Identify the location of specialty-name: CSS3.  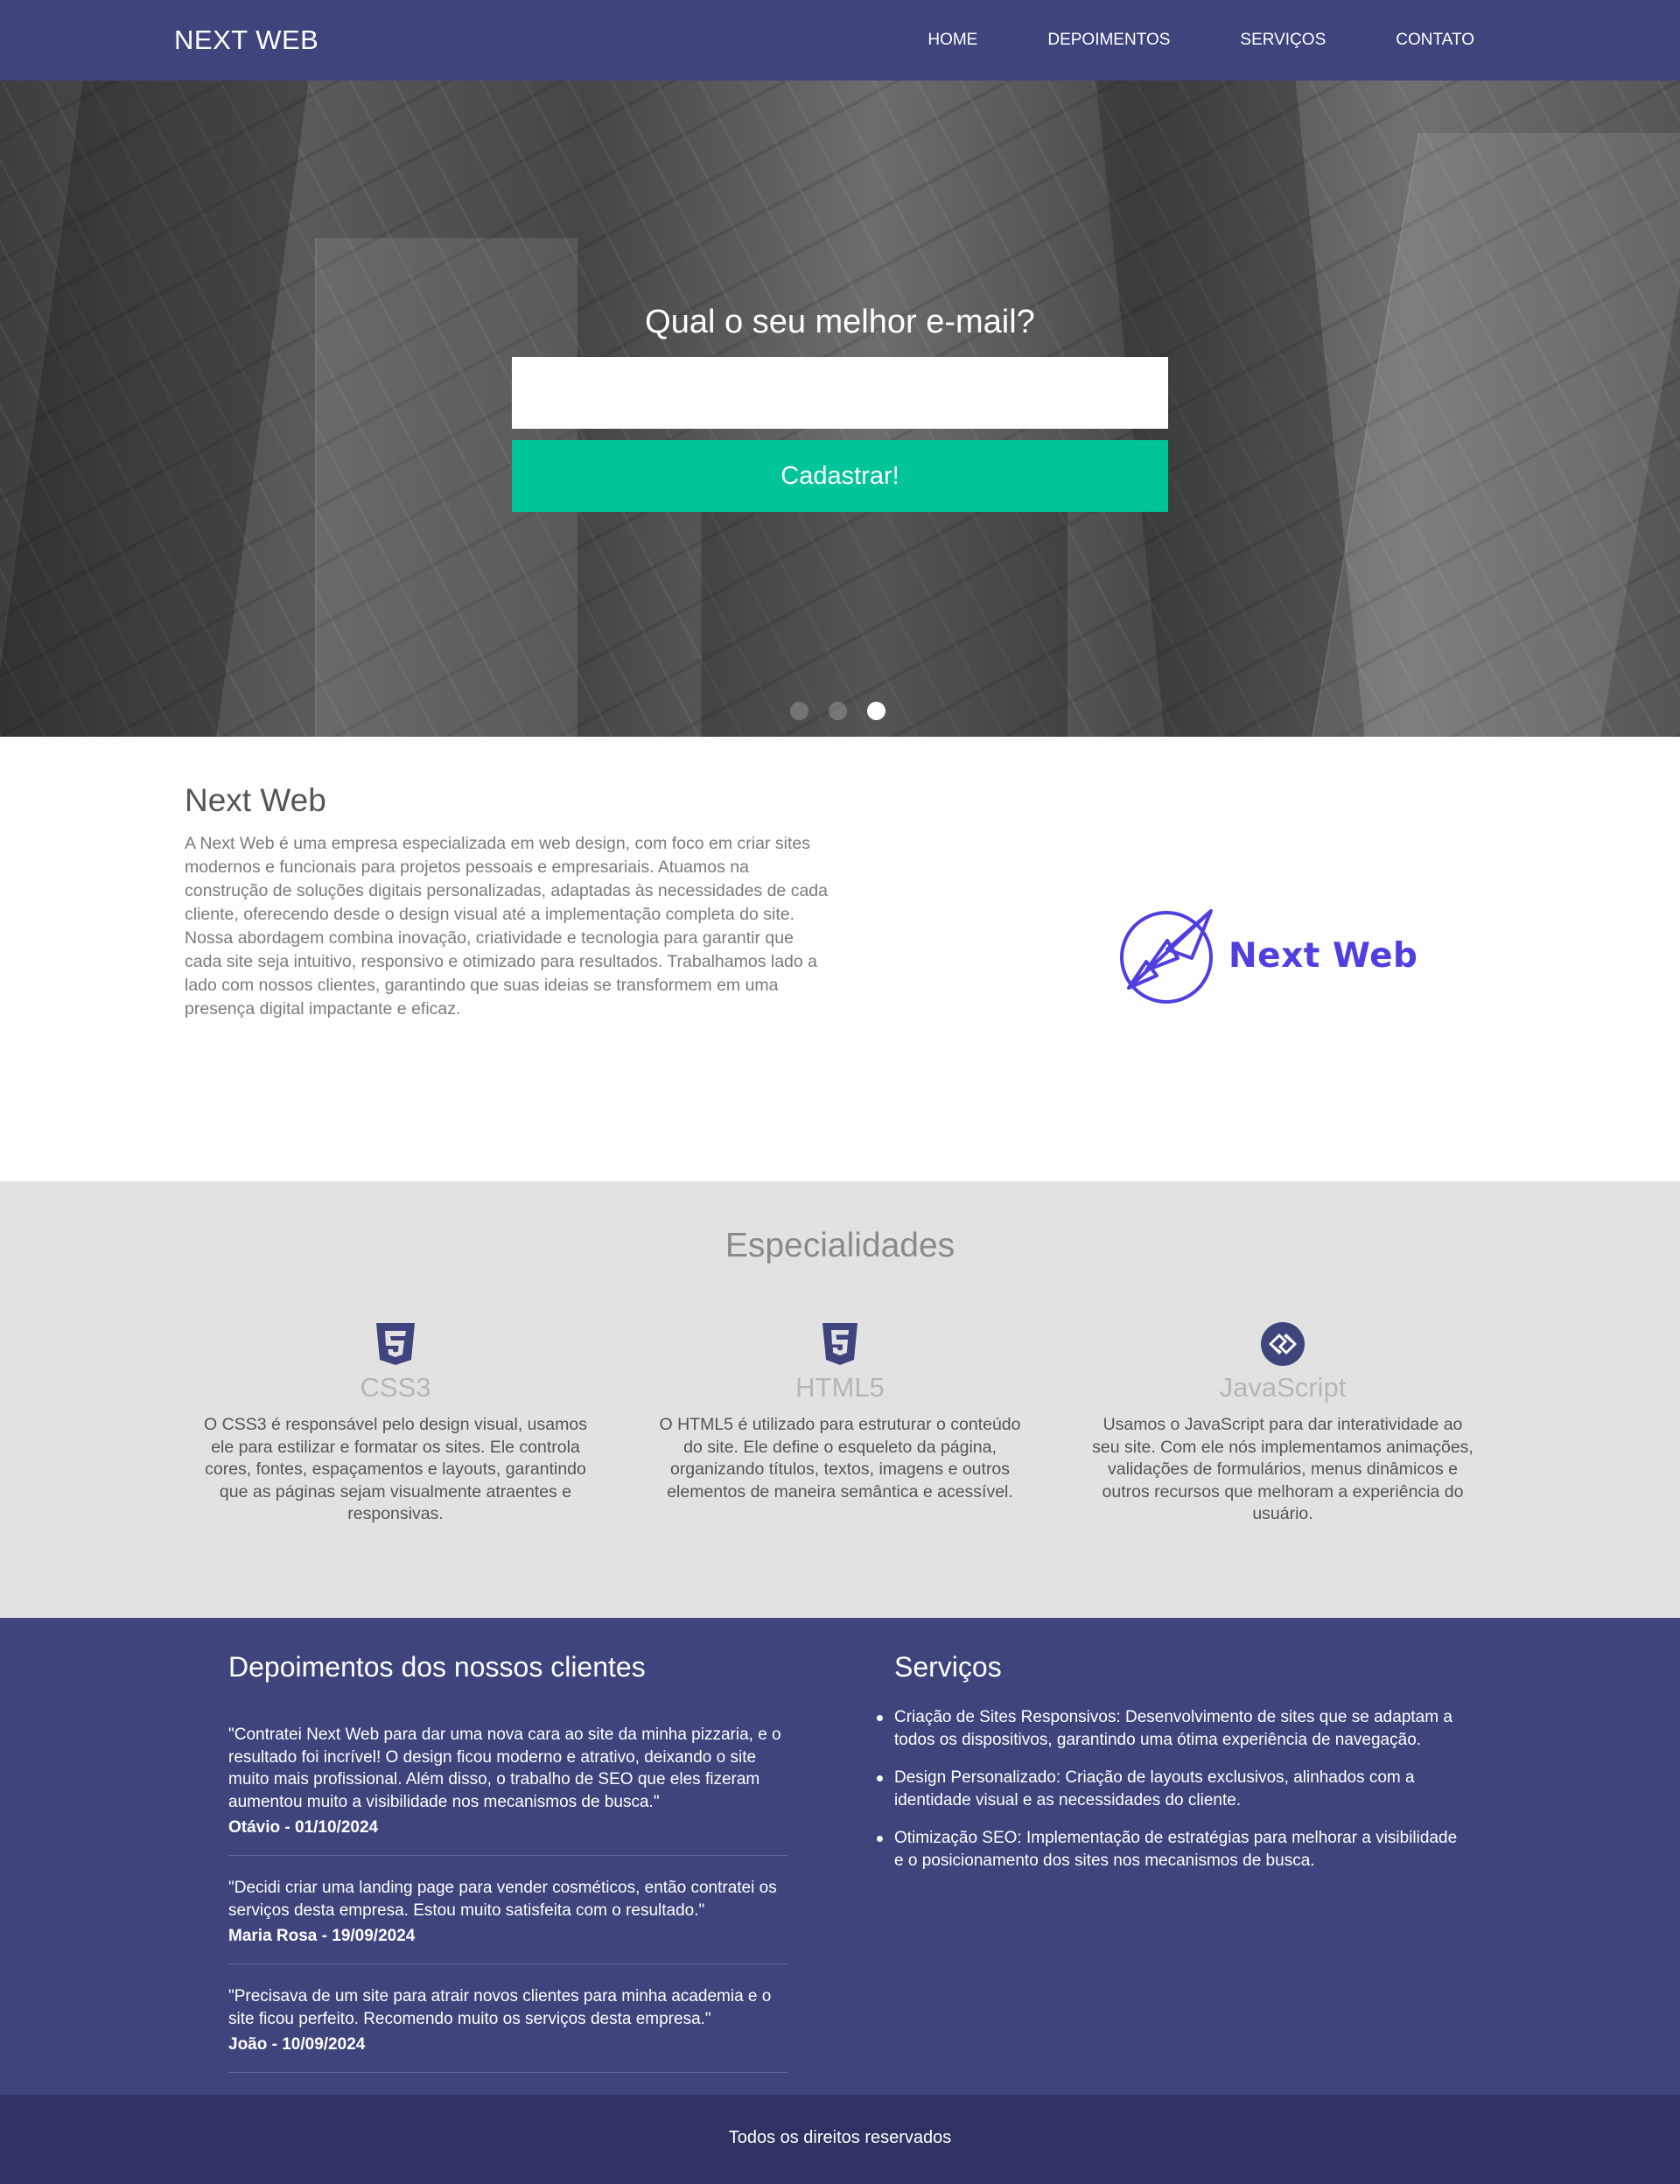
(395, 1387).